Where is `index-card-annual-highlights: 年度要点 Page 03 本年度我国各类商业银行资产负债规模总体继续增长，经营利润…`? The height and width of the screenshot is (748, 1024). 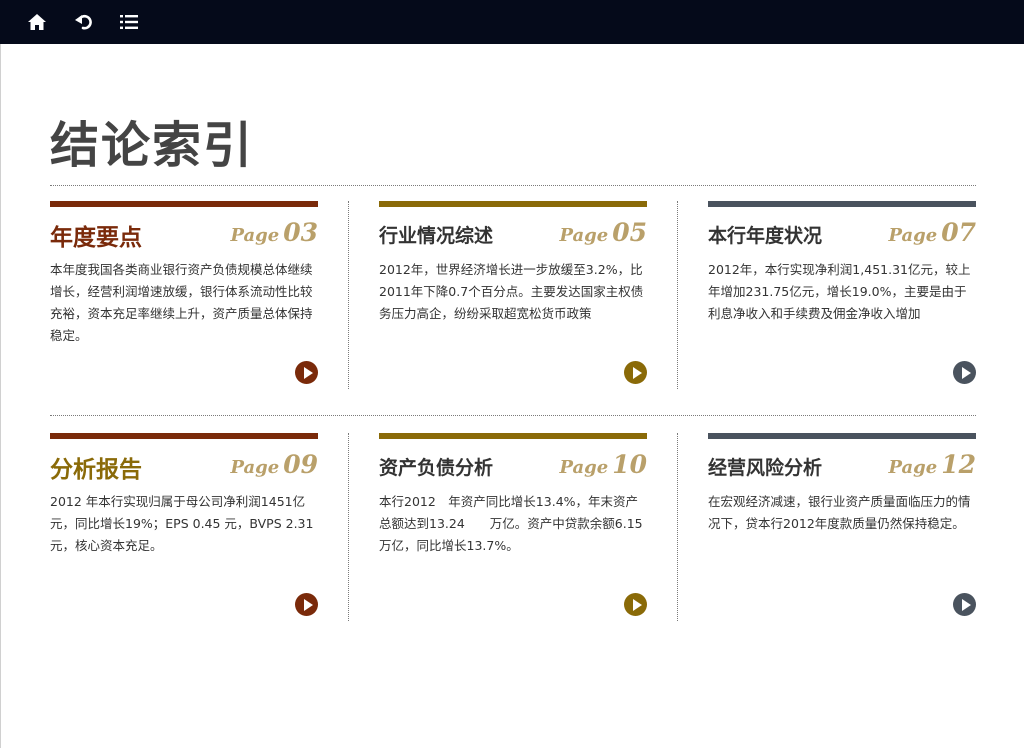
index-card-annual-highlights: 年度要点 Page 03 本年度我国各类商业银行资产负债规模总体继续增长，经营利润… is located at coordinates (184, 296).